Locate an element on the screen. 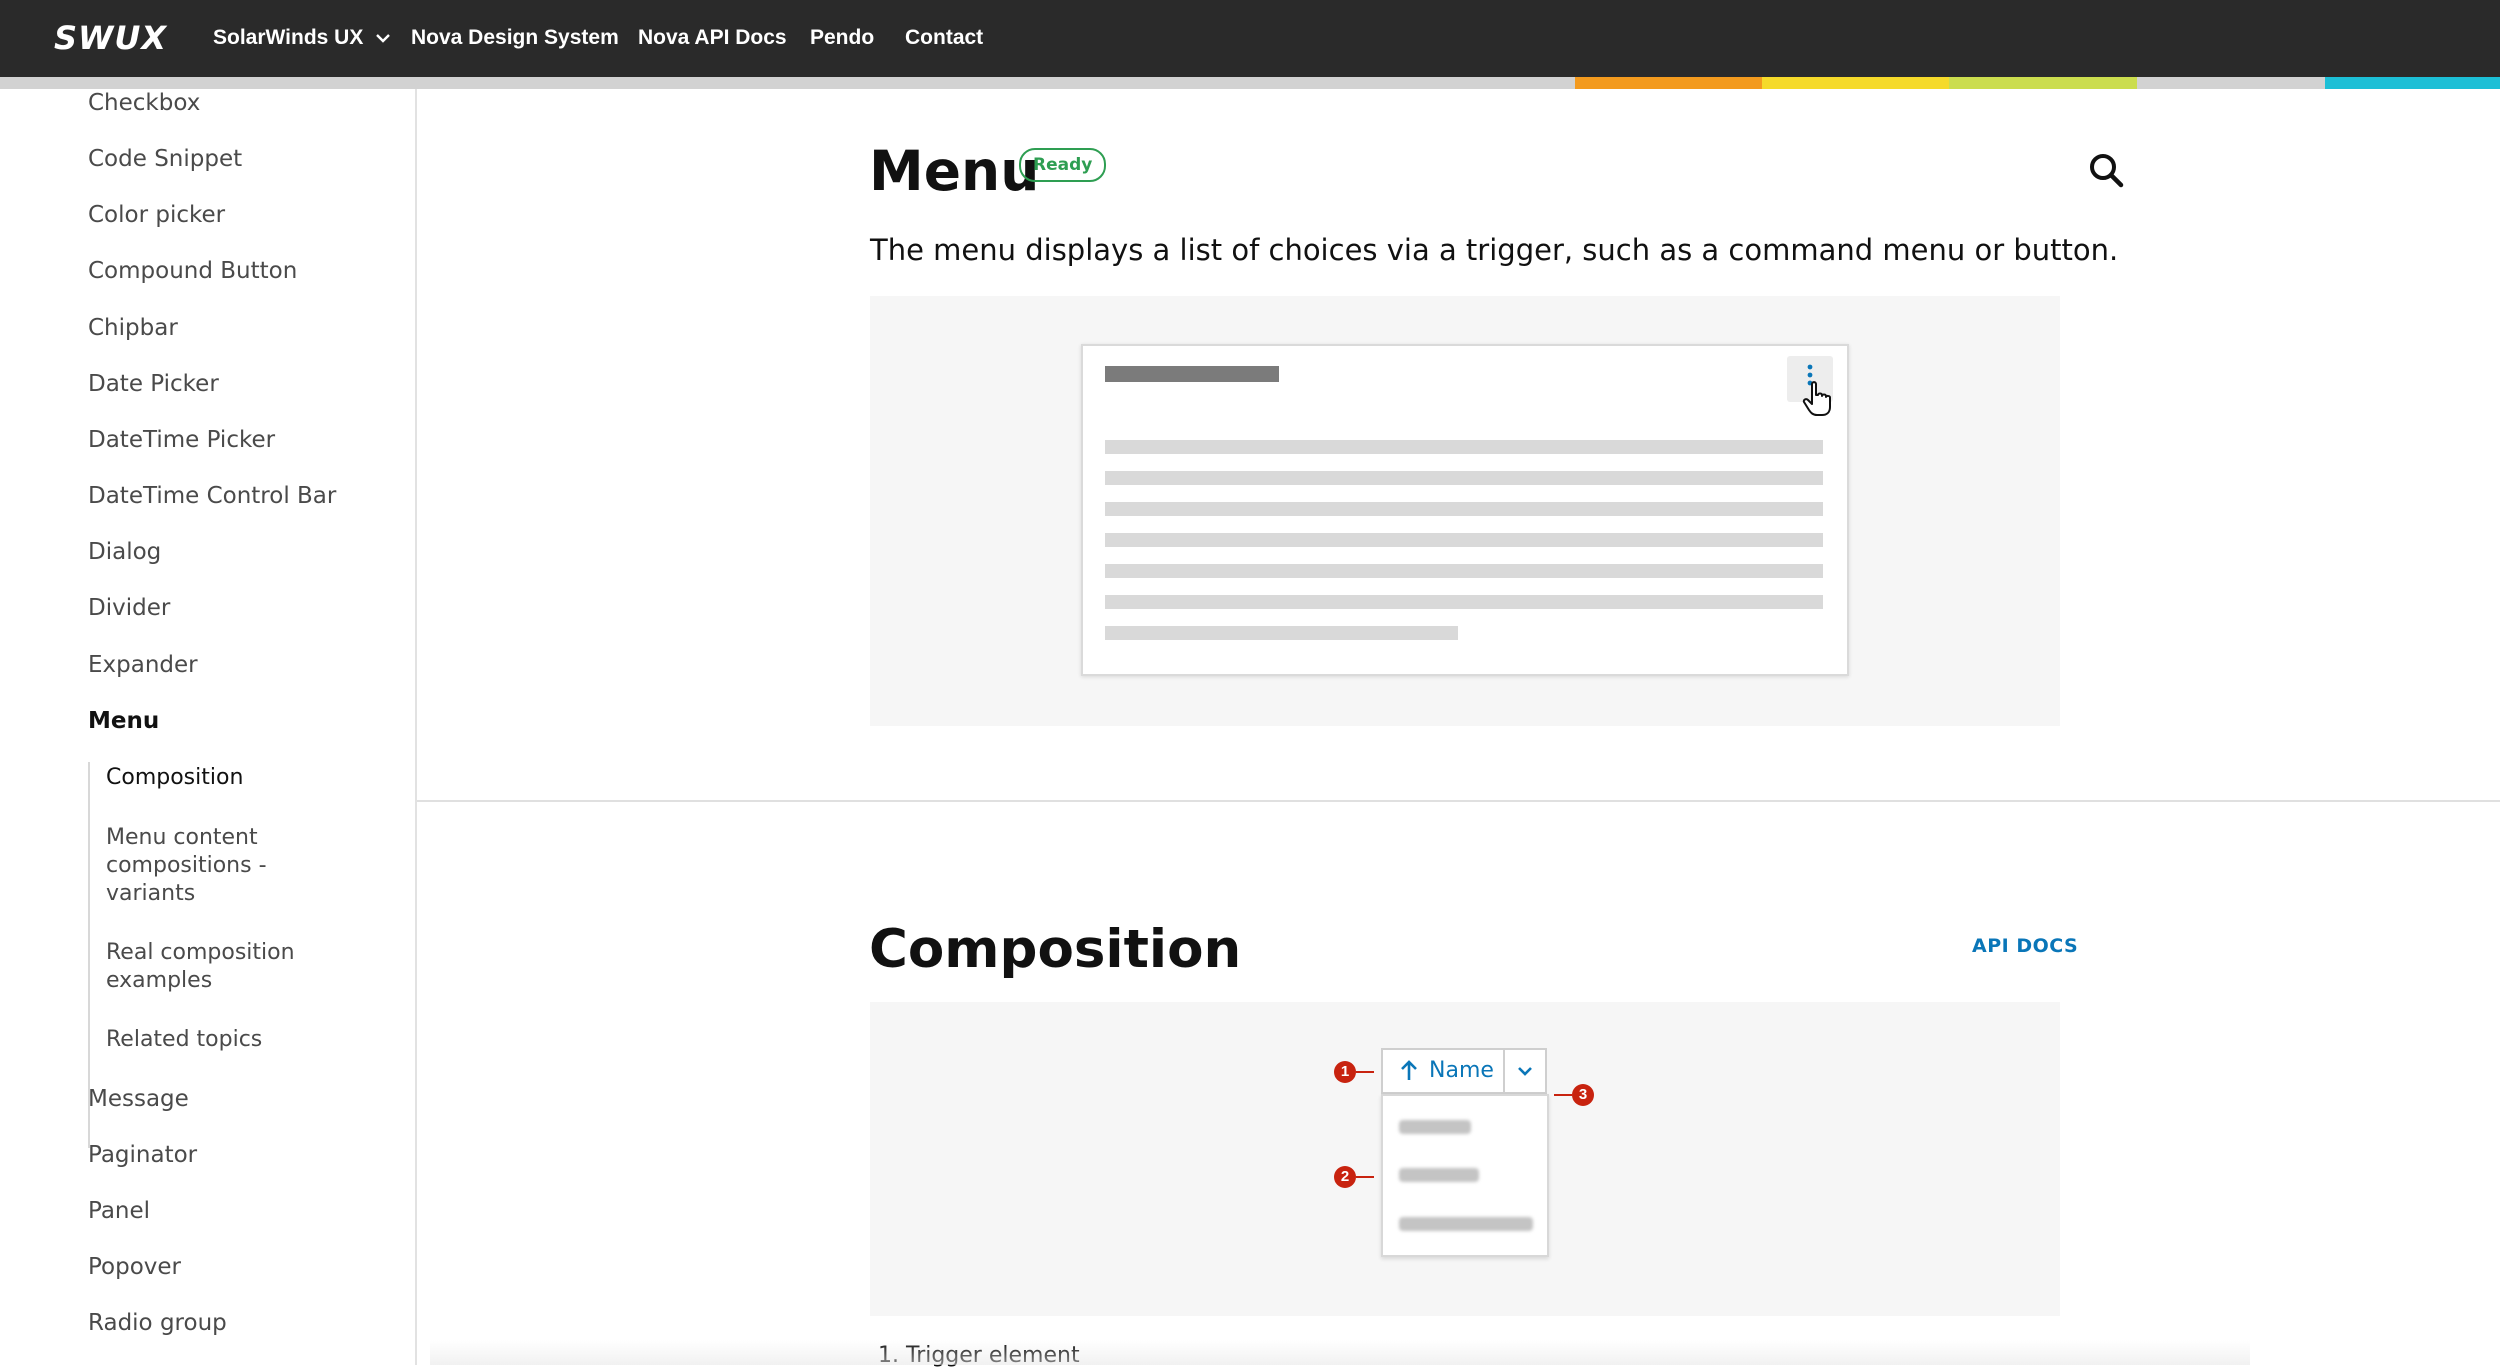  stripe-cyan is located at coordinates (2412, 83).